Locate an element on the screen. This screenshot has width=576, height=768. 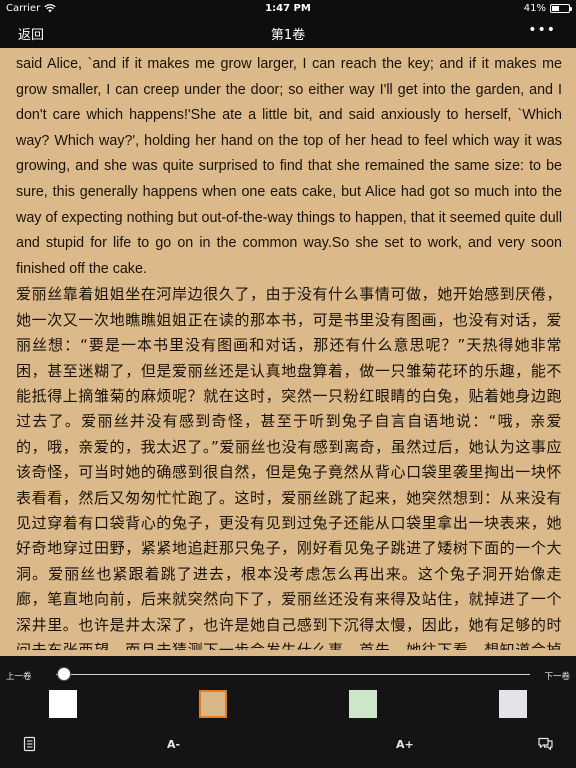
theme-swatch-gray is located at coordinates (513, 704).